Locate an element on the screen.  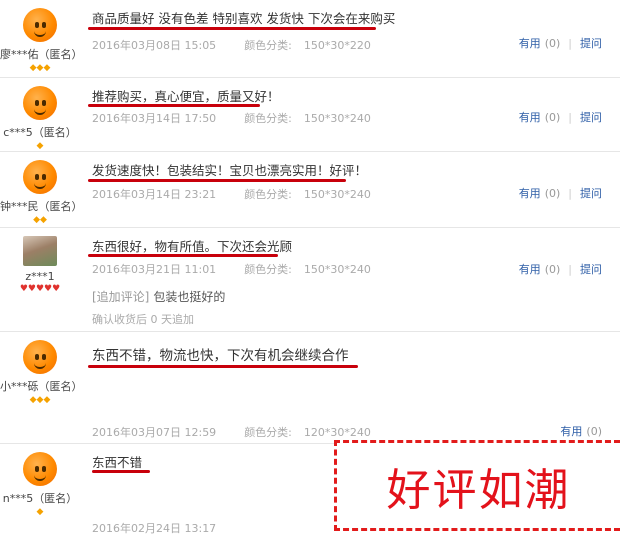
review-meta: 2016年03月14日 23:21 颜色分类: 150*30*240 is located at coordinates (231, 194).